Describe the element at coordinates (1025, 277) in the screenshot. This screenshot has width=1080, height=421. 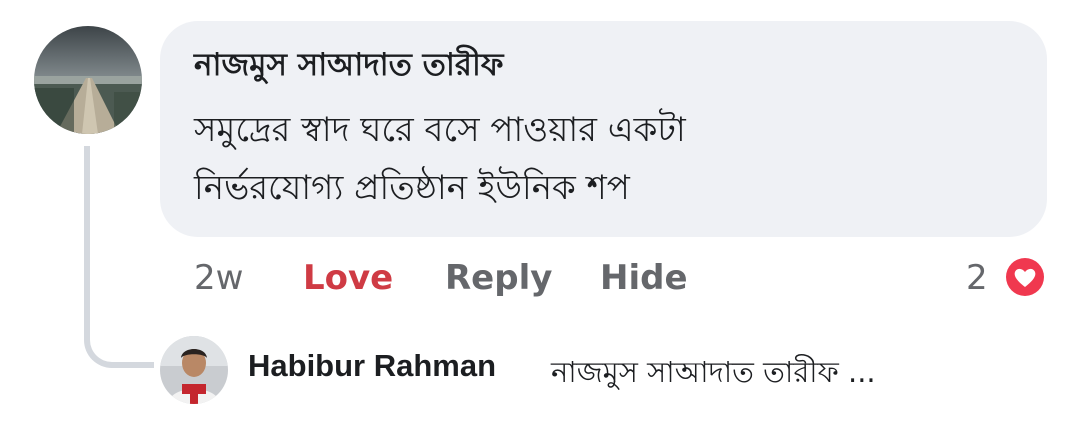
I see `love-heart-icon` at that location.